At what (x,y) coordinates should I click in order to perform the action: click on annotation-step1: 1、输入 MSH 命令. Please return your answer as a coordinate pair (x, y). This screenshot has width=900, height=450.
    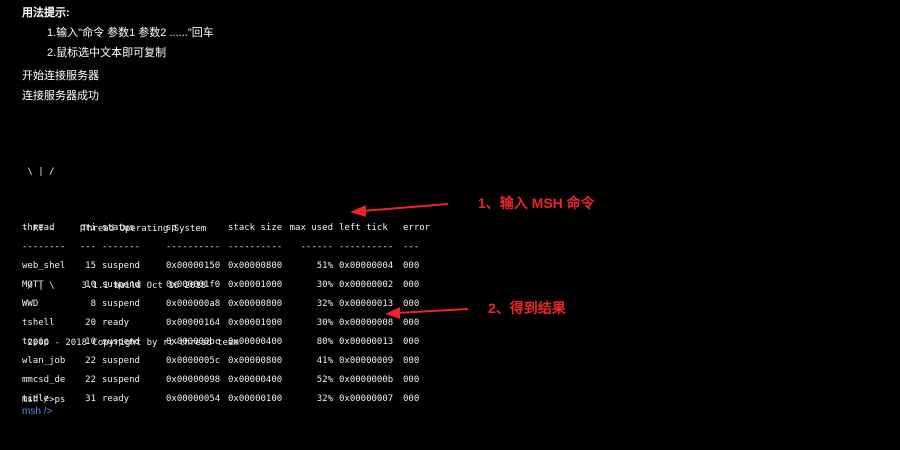
    Looking at the image, I should click on (536, 203).